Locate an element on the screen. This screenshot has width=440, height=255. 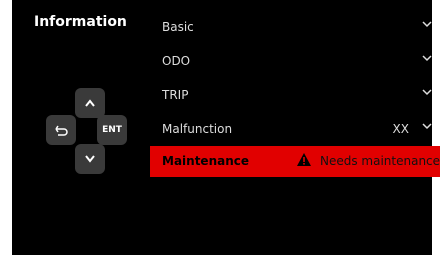
menu-item-label: Malfunction is located at coordinates (197, 129).